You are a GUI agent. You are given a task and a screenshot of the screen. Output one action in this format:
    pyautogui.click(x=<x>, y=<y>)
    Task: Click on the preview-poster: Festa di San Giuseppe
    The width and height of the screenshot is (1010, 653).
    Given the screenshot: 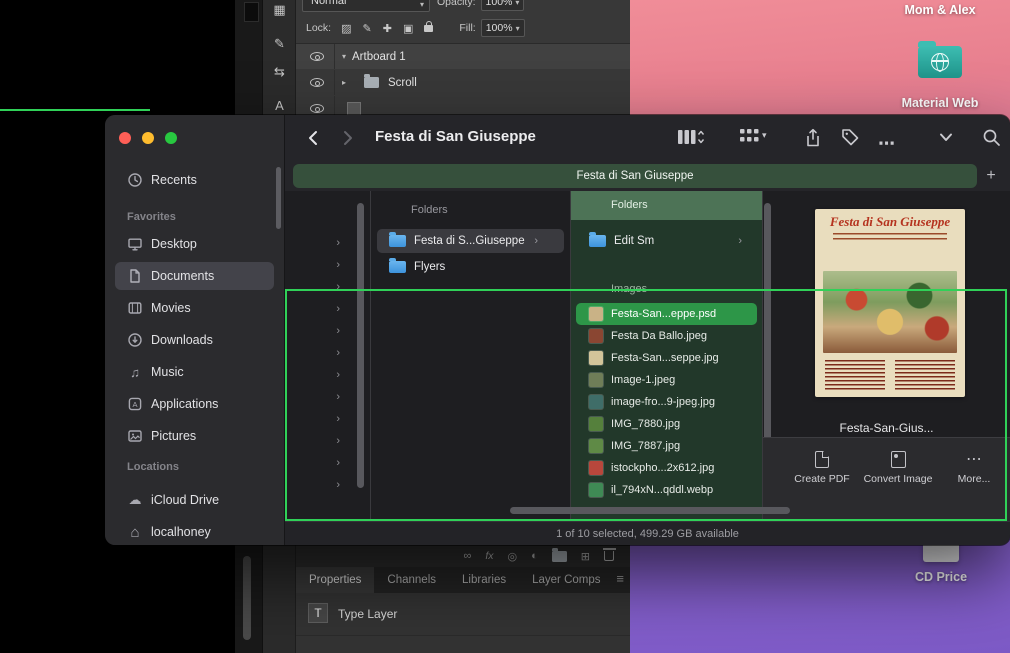 What is the action you would take?
    pyautogui.click(x=890, y=303)
    